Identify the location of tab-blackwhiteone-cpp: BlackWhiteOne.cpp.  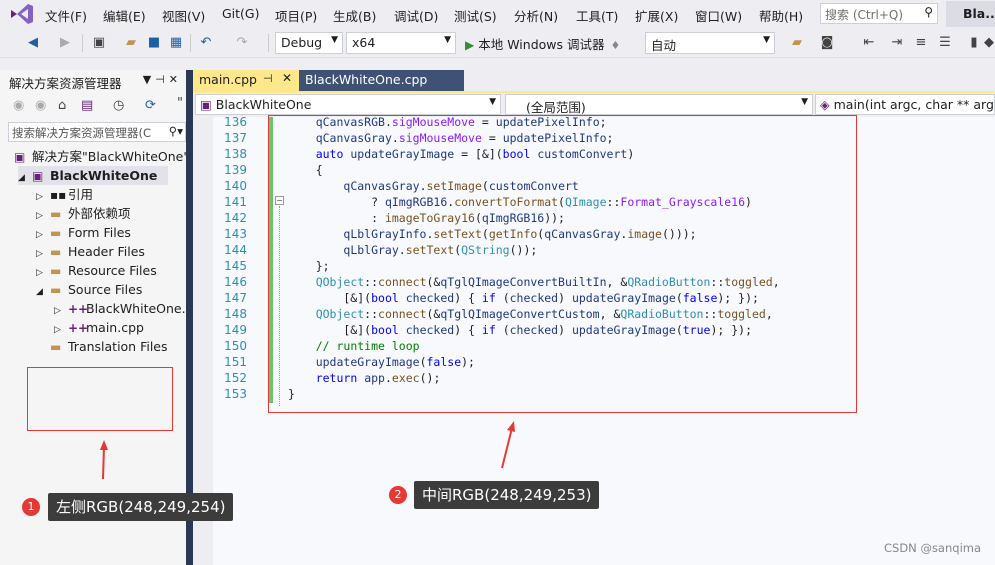
(381, 80).